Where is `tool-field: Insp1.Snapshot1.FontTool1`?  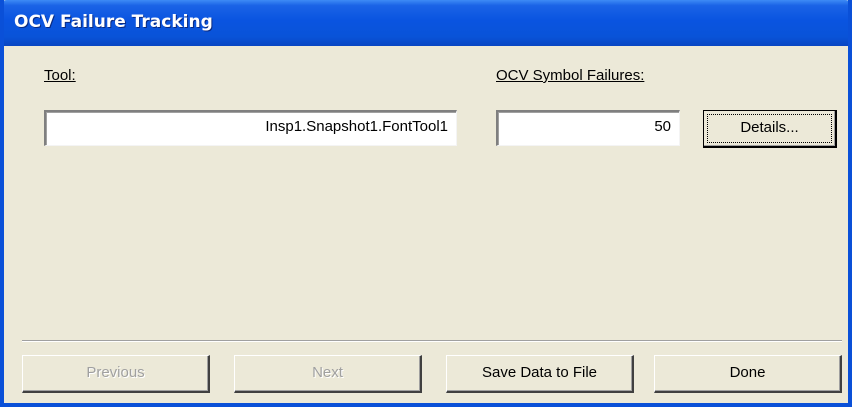 tool-field: Insp1.Snapshot1.FontTool1 is located at coordinates (250, 128).